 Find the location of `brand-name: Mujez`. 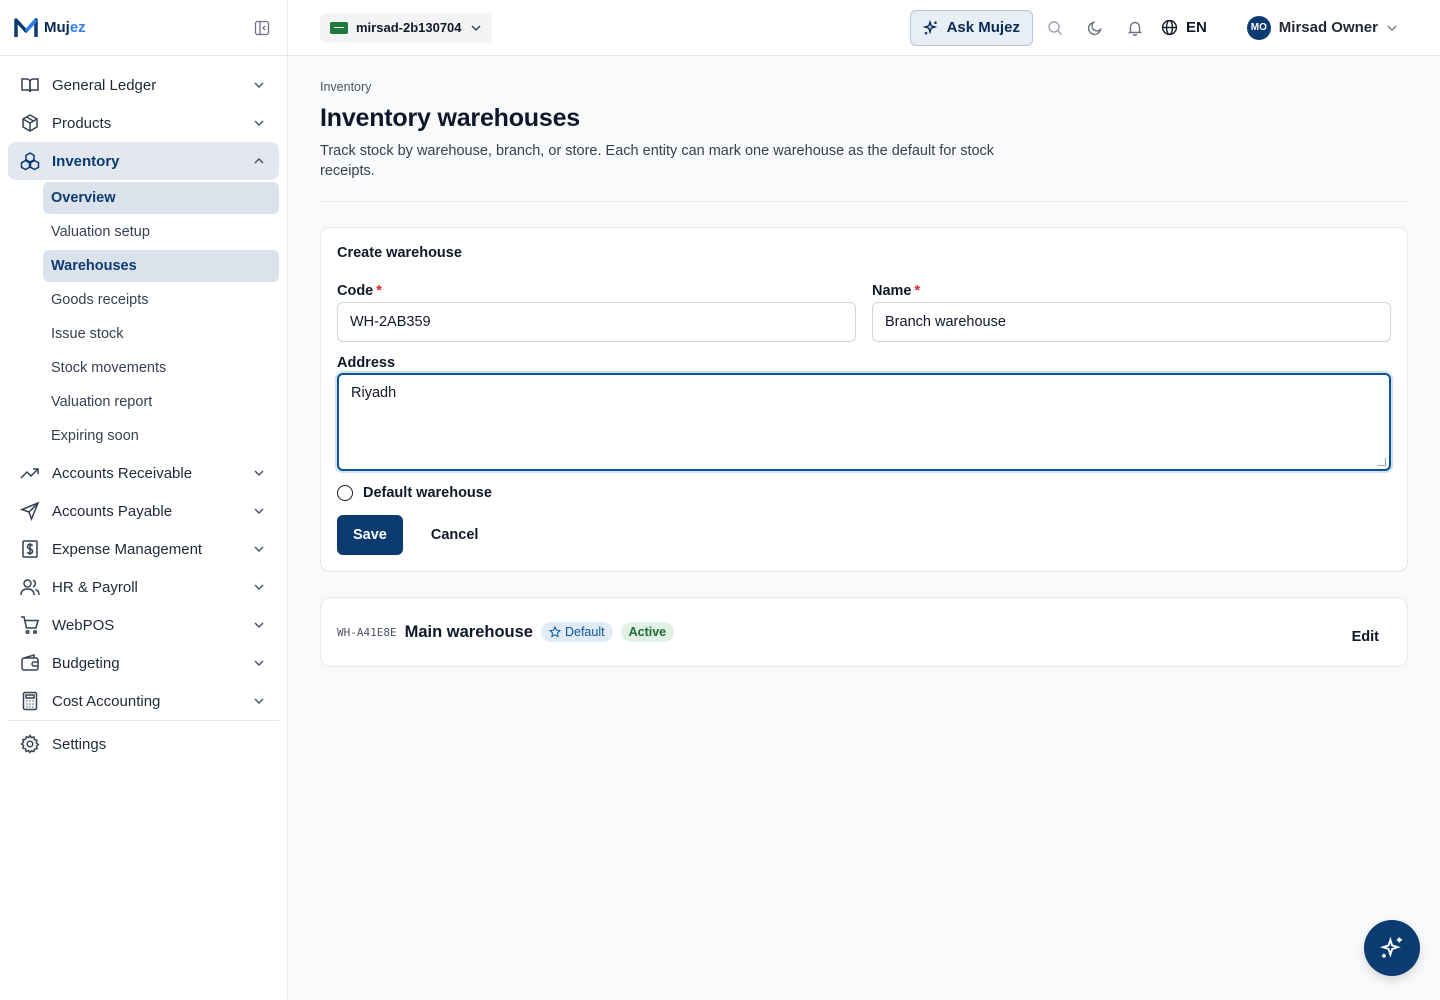

brand-name: Mujez is located at coordinates (65, 27).